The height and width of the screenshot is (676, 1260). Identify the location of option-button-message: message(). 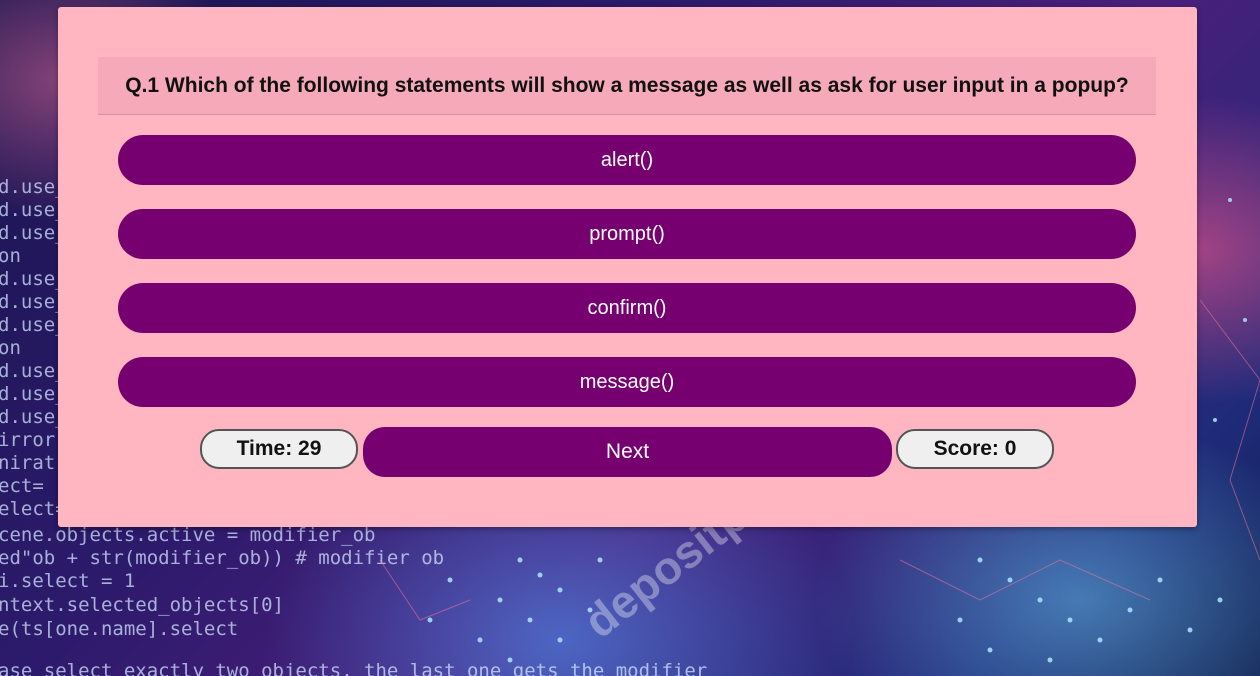
(627, 382).